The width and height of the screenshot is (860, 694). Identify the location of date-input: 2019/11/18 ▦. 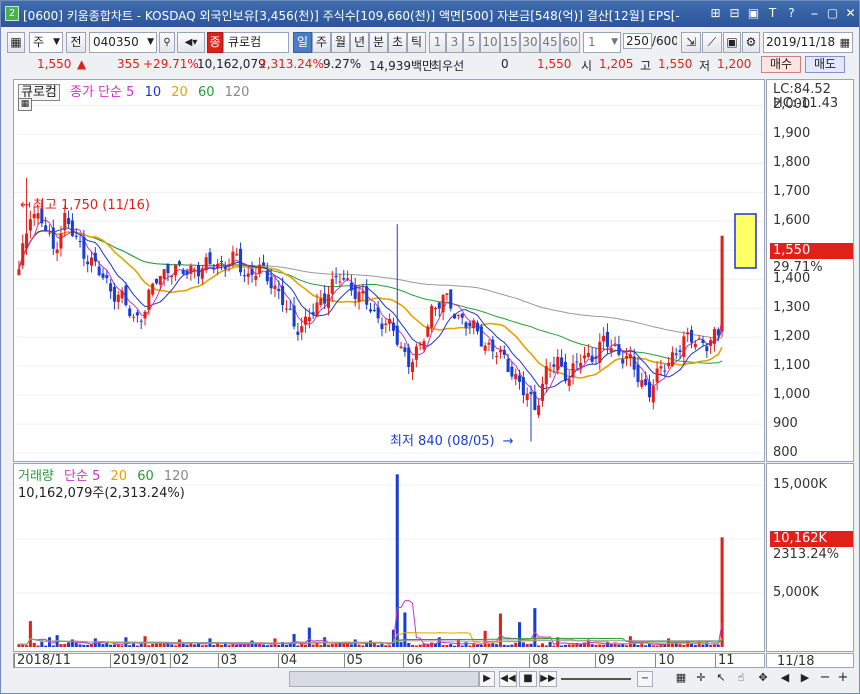
(808, 42).